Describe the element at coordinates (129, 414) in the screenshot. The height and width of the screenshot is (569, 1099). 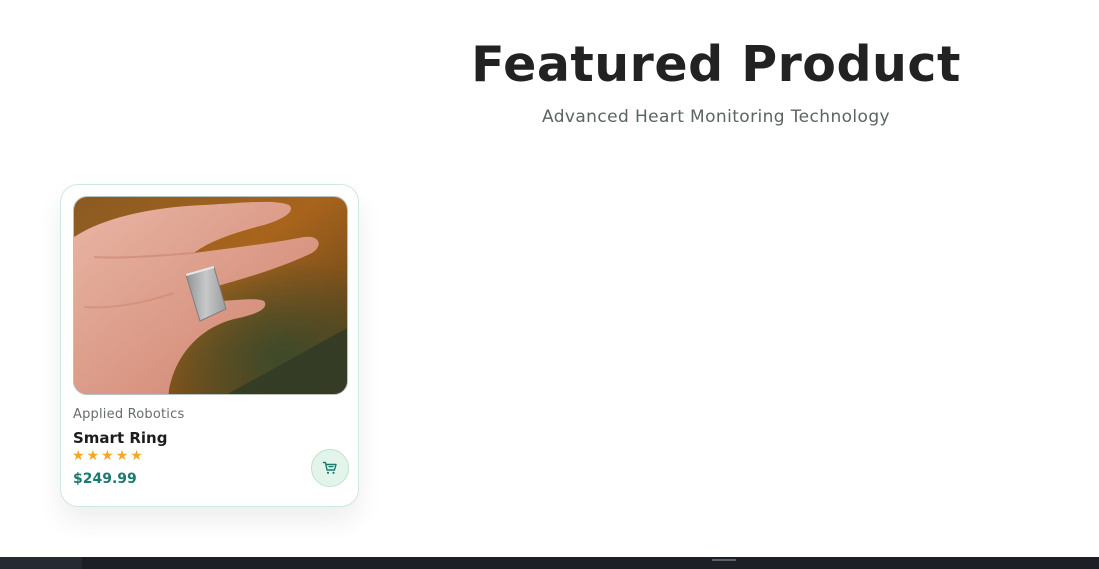
I see `product-brand: Applied Robotics` at that location.